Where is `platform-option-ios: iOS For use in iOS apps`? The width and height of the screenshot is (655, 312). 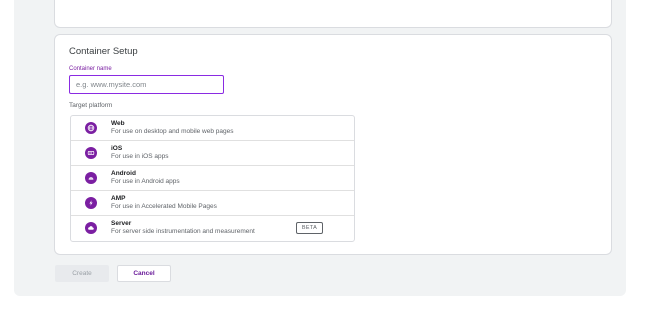 platform-option-ios: iOS For use in iOS apps is located at coordinates (212, 153).